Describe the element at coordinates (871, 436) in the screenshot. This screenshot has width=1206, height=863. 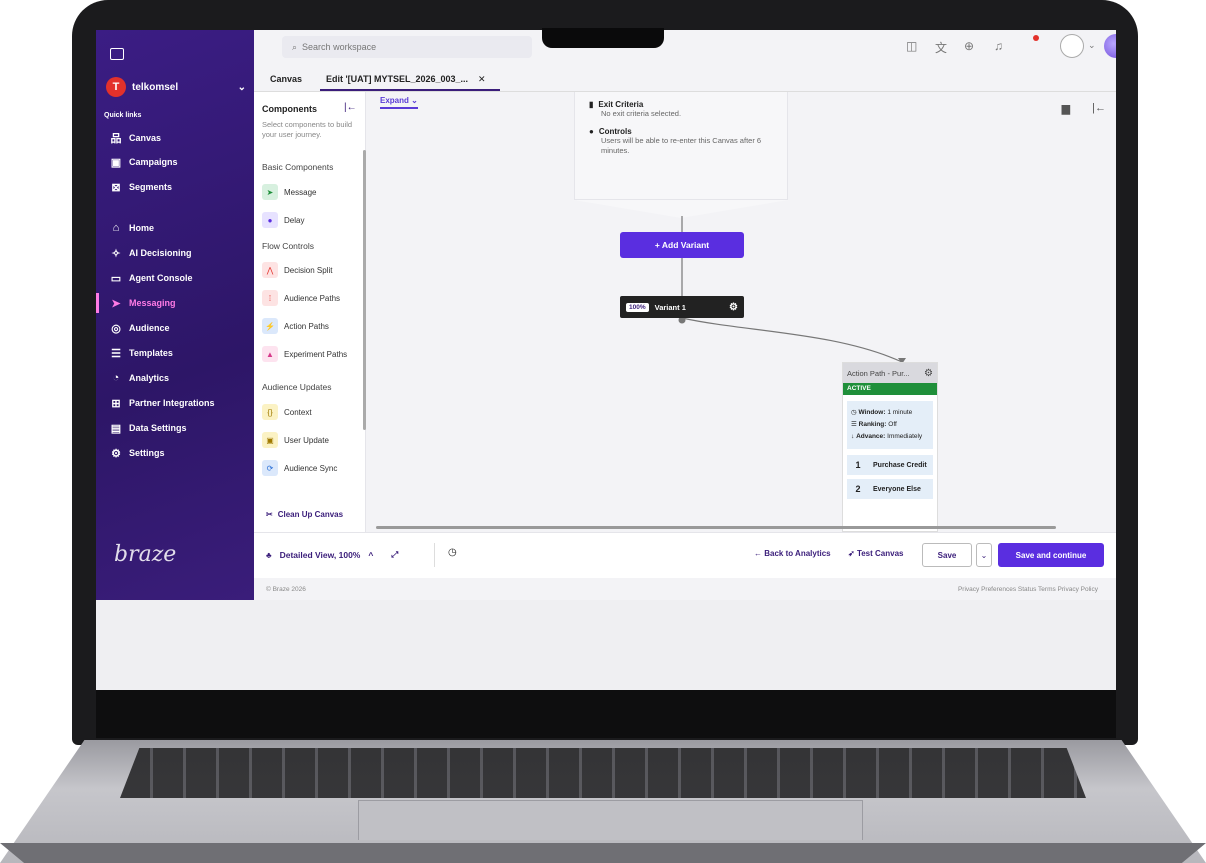
I see `advance-label: Advance:` at that location.